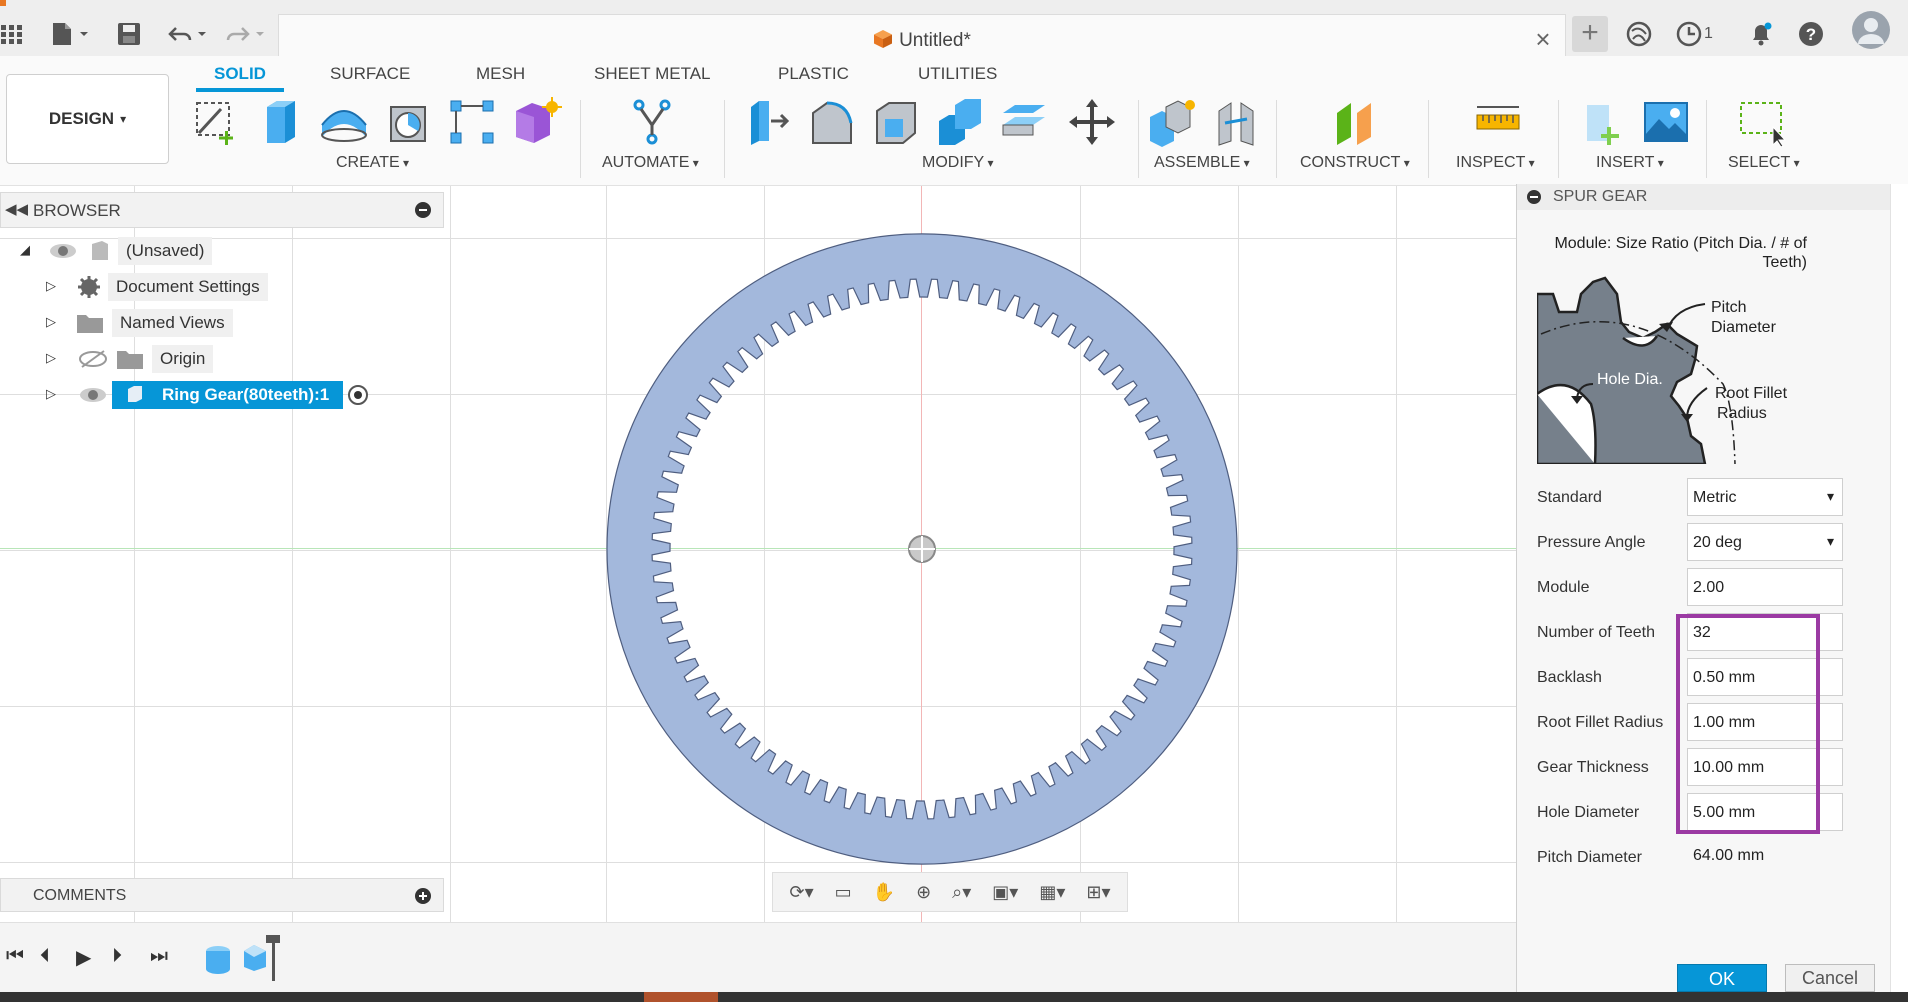  Describe the element at coordinates (116, 251) in the screenshot. I see `tree-item-root: ◢ (Unsaved)` at that location.